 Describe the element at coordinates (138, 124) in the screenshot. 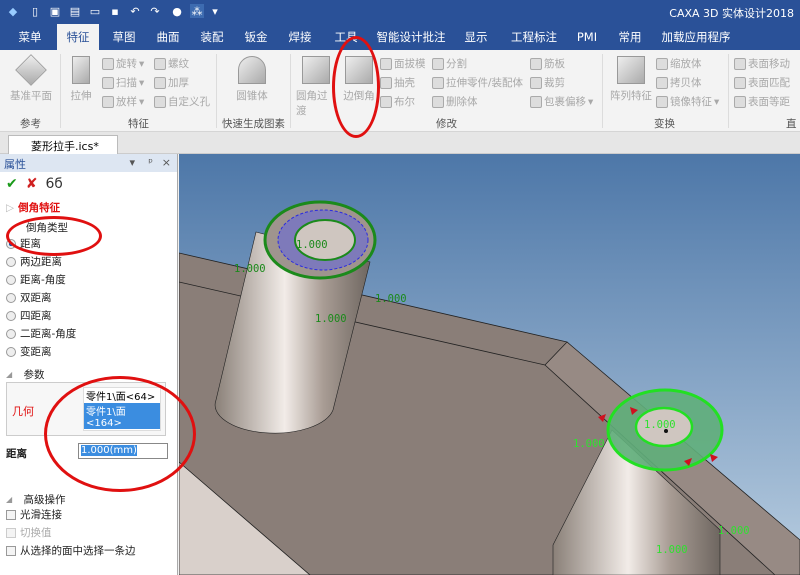

I see `group-feature: 特征` at that location.